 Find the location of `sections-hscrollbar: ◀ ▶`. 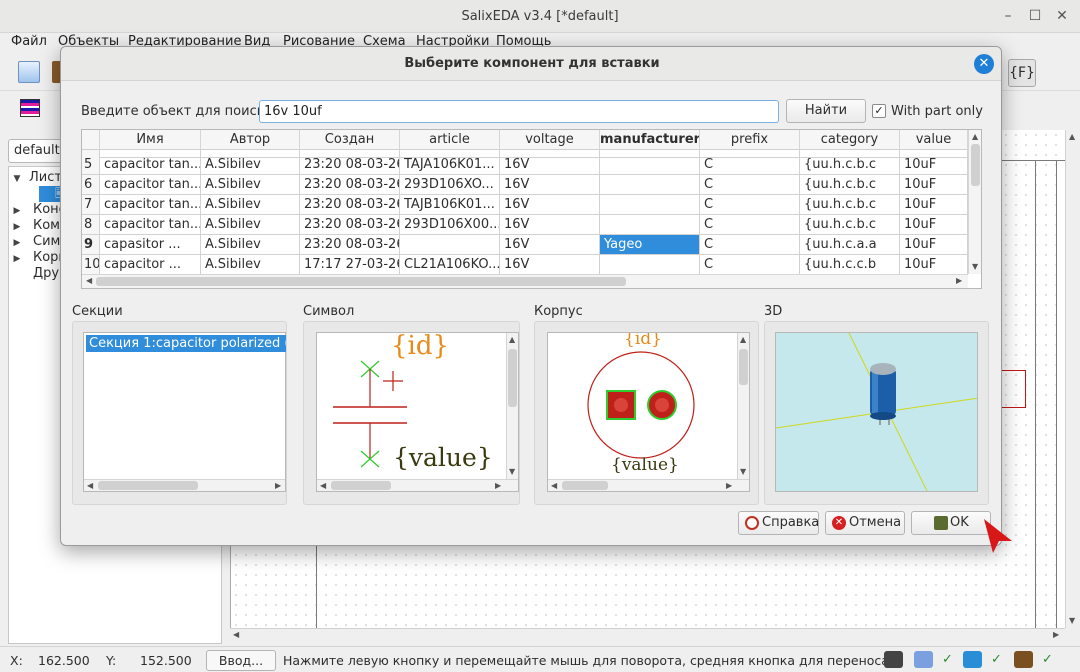

sections-hscrollbar: ◀ ▶ is located at coordinates (184, 485).